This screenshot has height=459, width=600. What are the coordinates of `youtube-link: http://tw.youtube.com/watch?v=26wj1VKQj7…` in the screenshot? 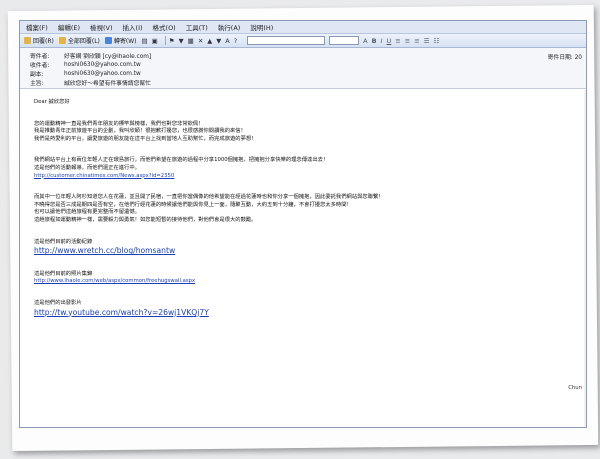 It's located at (121, 312).